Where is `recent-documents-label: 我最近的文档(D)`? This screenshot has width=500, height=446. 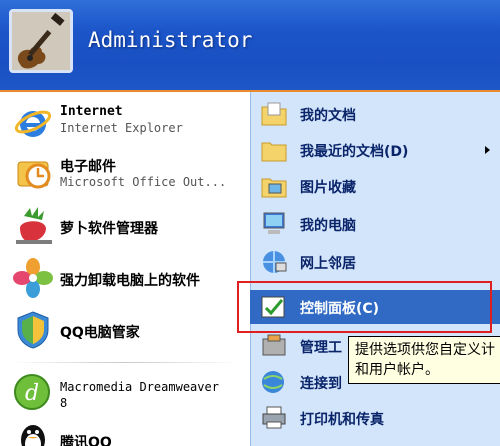 recent-documents-label: 我最近的文档(D) is located at coordinates (354, 152).